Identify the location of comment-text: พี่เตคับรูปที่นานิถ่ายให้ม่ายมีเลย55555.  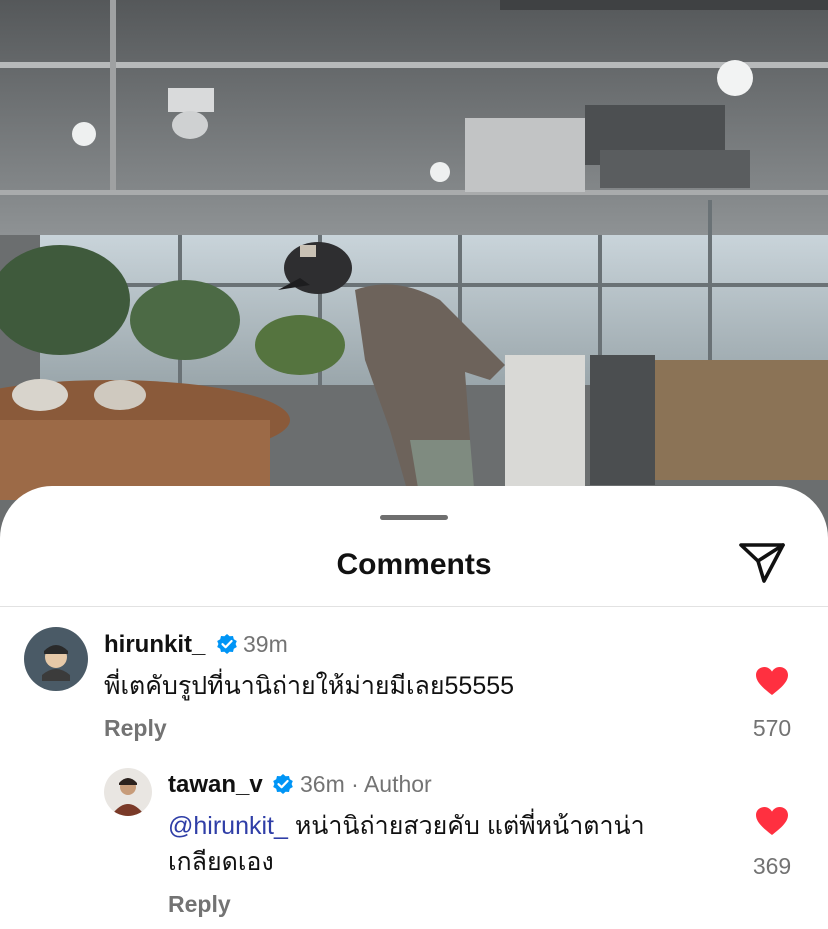
(309, 686).